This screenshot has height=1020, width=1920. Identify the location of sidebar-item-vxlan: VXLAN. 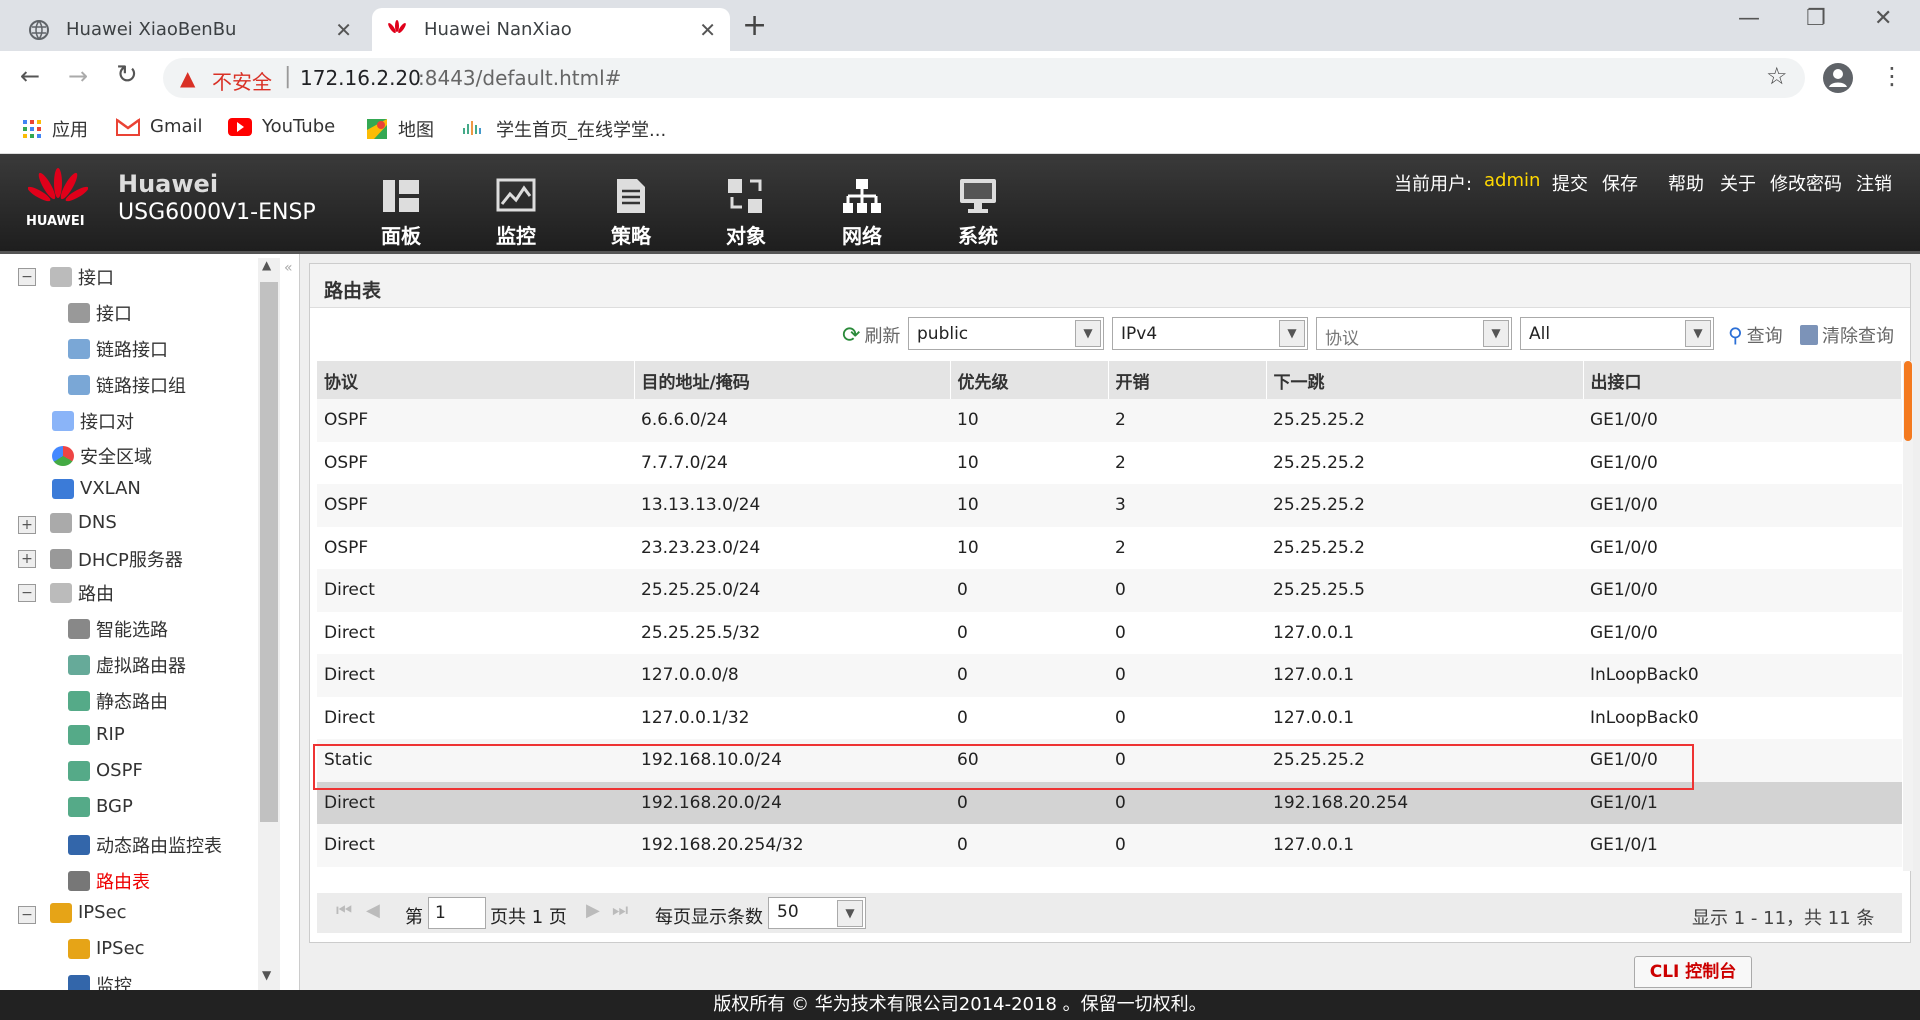
(96, 488).